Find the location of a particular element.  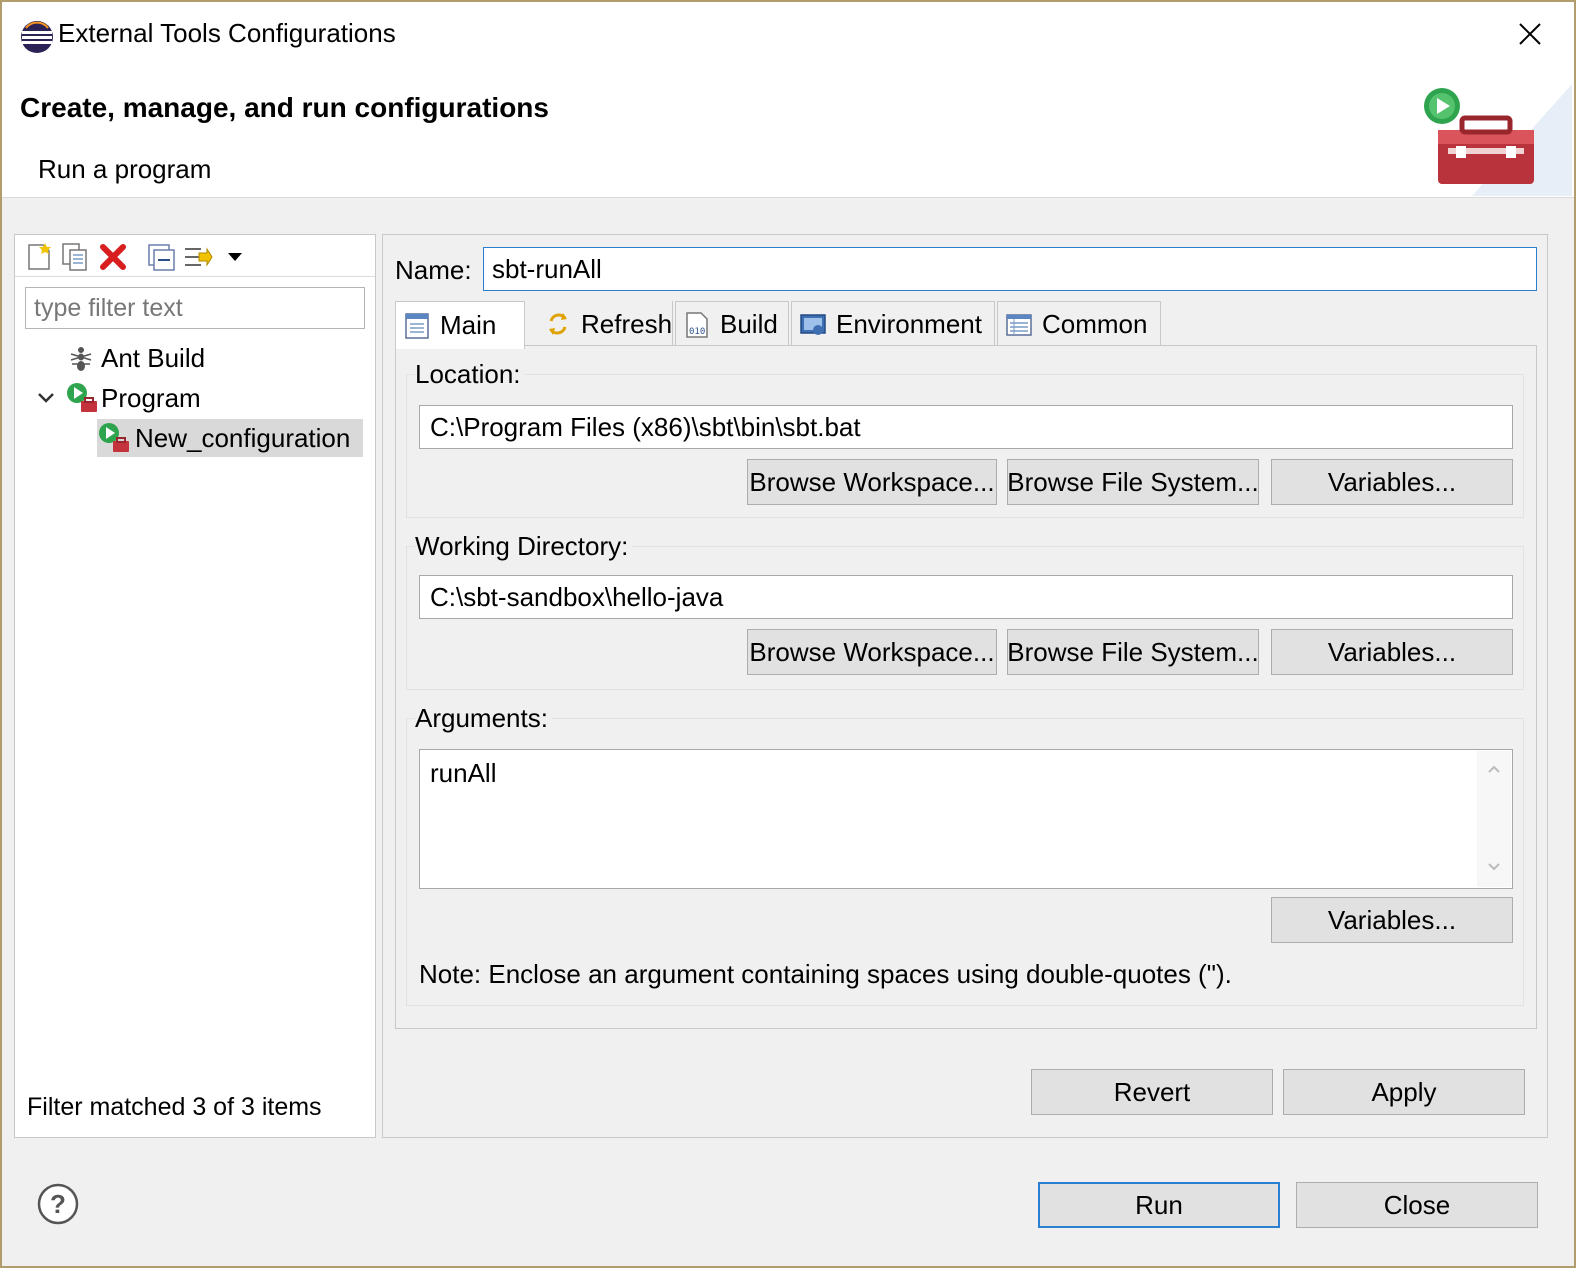

title-bar: External Tools Configurations is located at coordinates (788, 36).